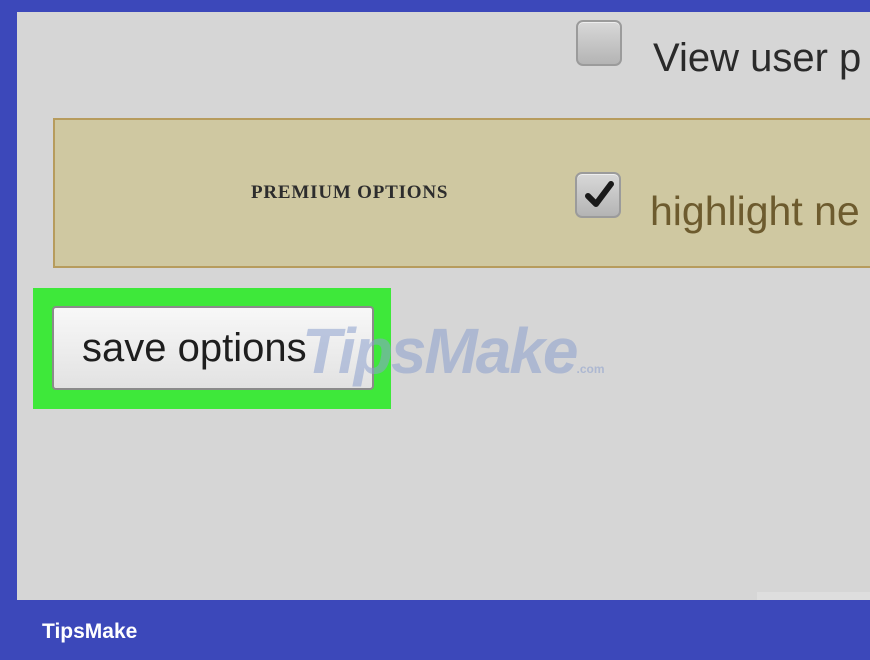  I want to click on watermark-suffix: .com, so click(590, 369).